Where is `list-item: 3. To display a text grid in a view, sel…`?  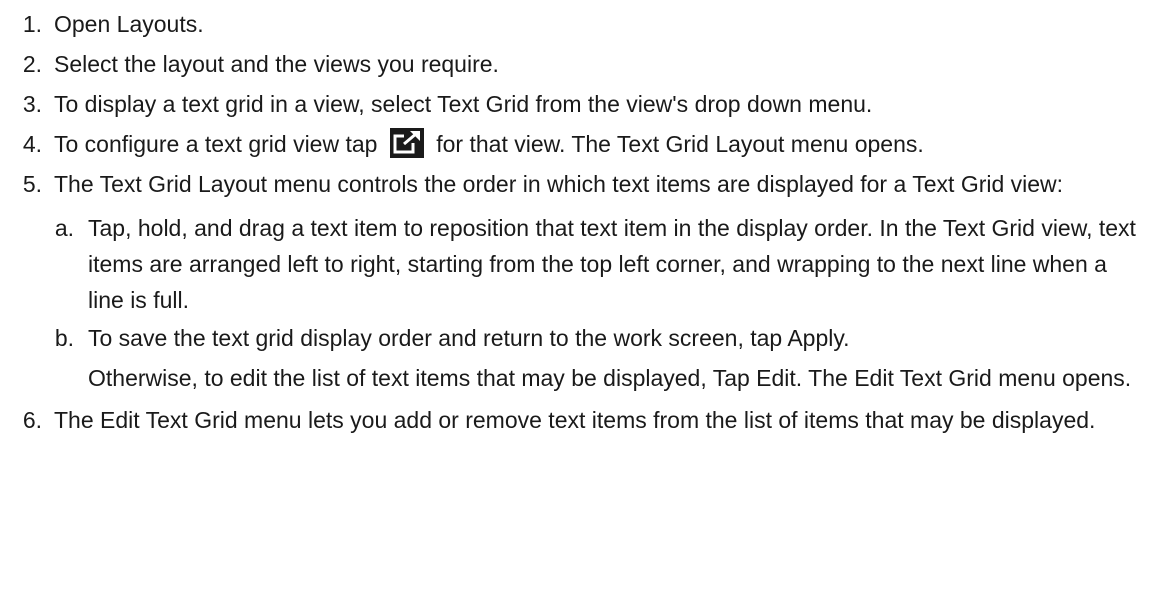
list-item: 3. To display a text grid in a view, sel… is located at coordinates (579, 104).